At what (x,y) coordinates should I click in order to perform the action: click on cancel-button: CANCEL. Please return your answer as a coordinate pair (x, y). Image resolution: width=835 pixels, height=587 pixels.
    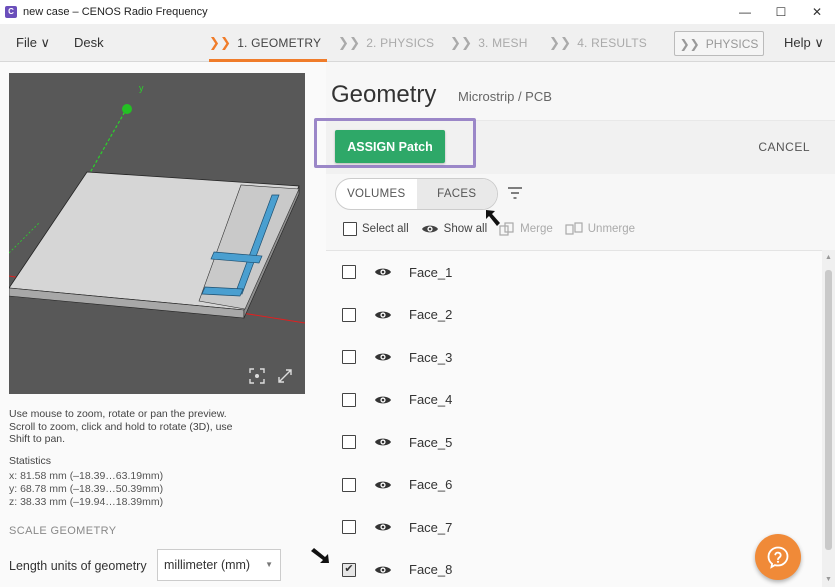
    Looking at the image, I should click on (784, 147).